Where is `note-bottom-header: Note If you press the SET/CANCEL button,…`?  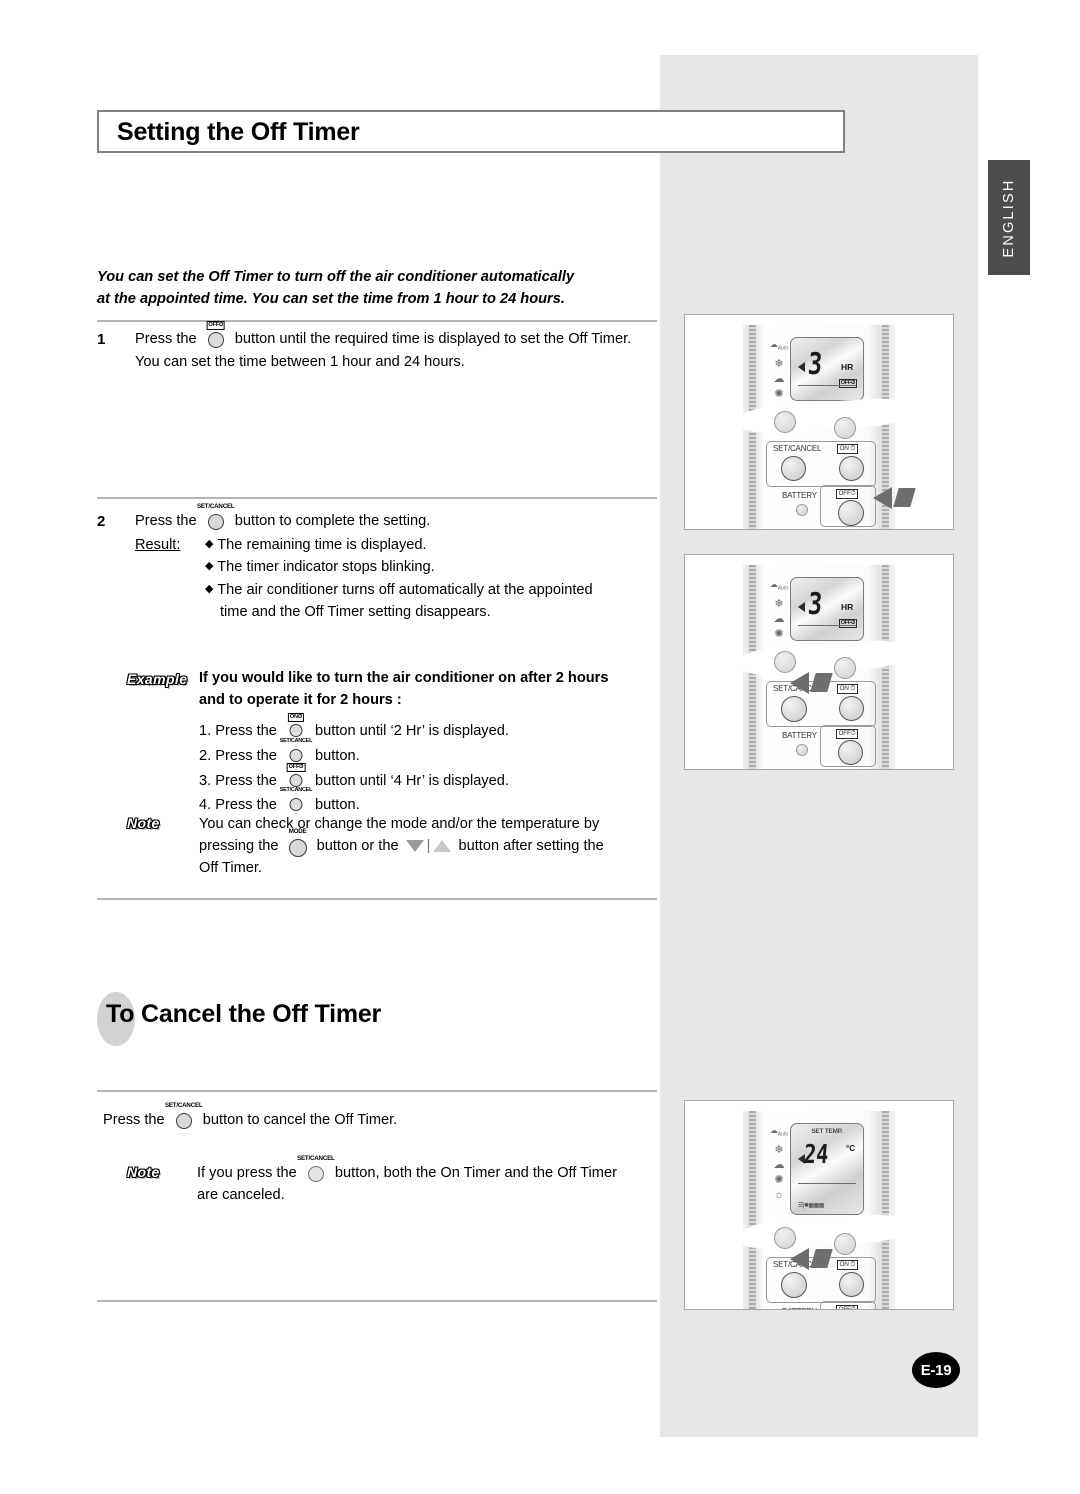 note-bottom-header: Note If you press the SET/CANCEL button,… is located at coordinates (392, 1180).